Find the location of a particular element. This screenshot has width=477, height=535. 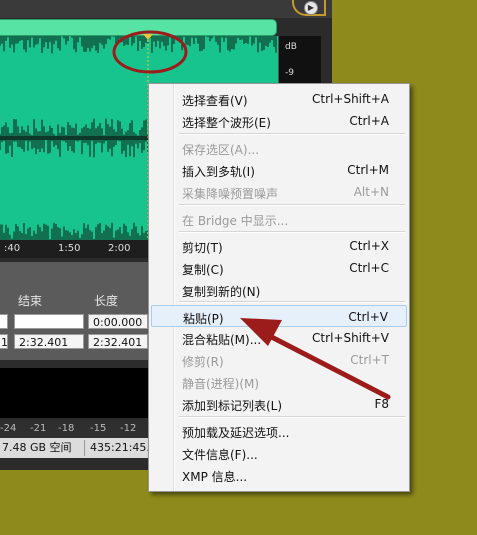

annotation-arrow-shaft is located at coordinates (323, 363).